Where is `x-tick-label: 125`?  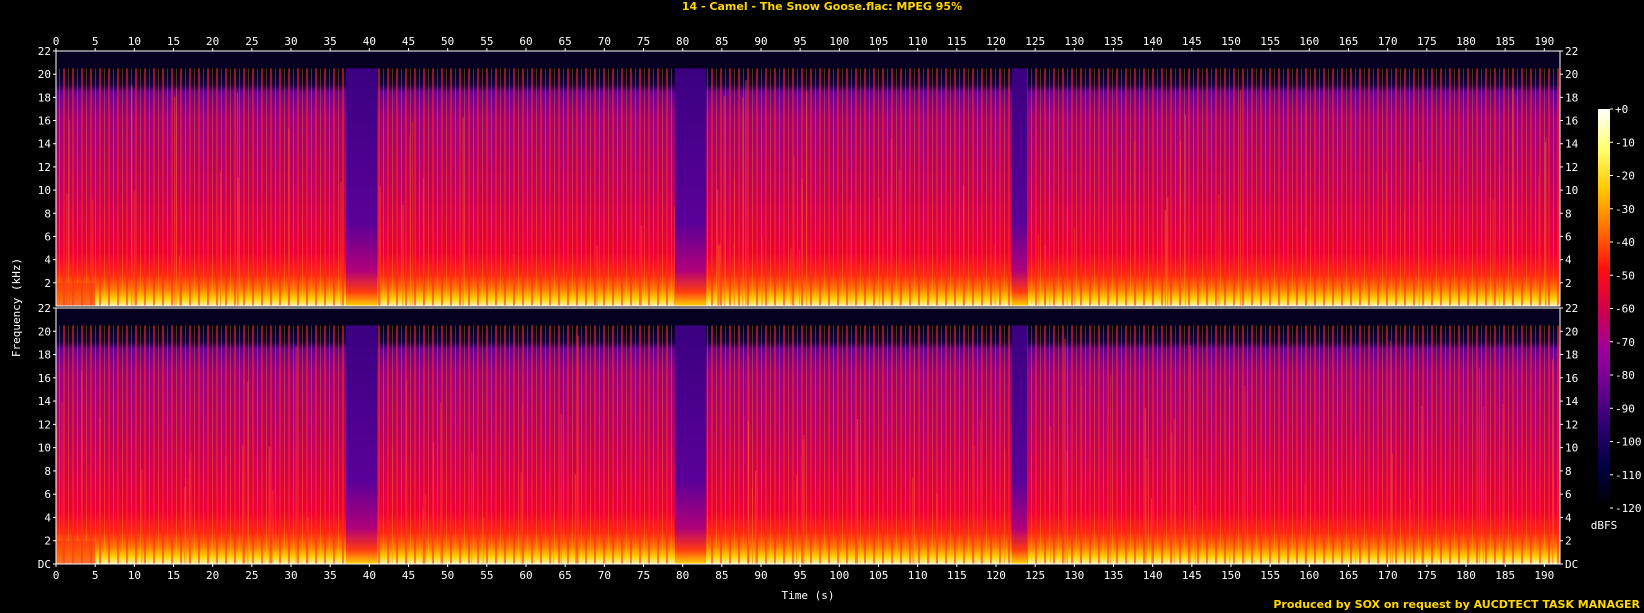 x-tick-label: 125 is located at coordinates (1035, 575).